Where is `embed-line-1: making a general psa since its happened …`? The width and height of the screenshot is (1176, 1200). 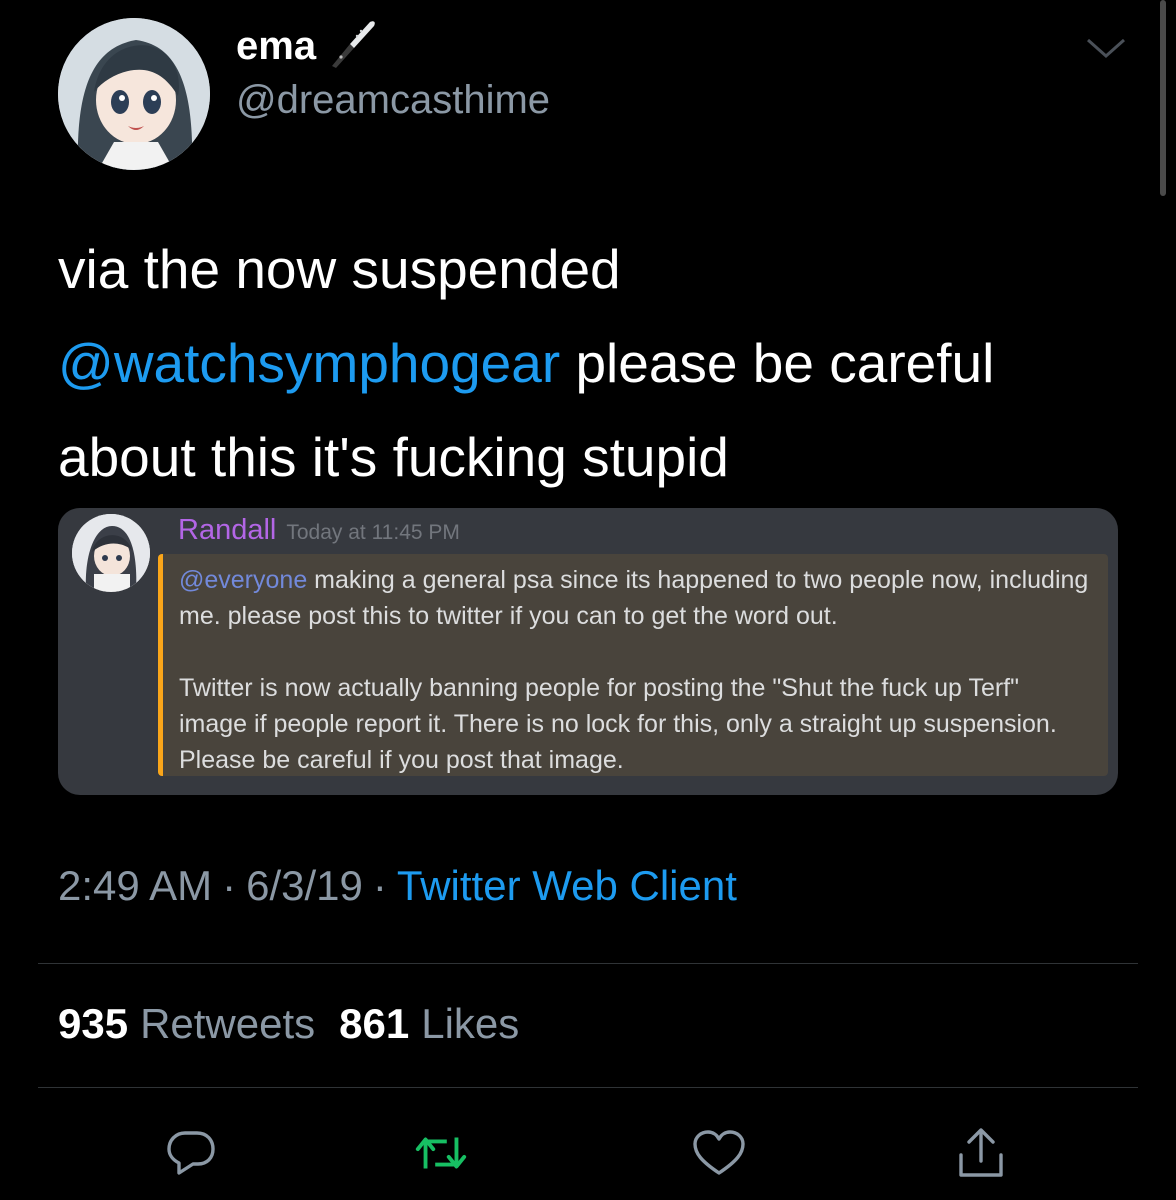
embed-line-1: making a general psa since its happened … is located at coordinates (634, 598).